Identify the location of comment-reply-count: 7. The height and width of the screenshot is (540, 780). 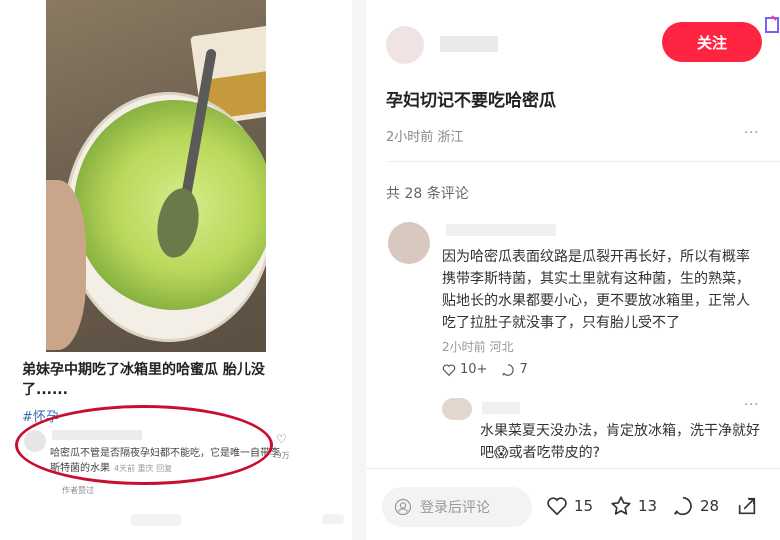
(523, 369).